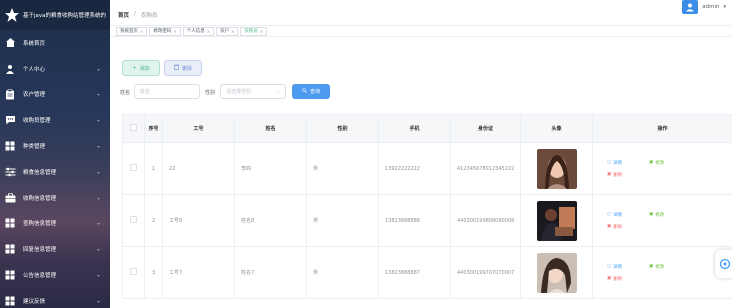  Describe the element at coordinates (198, 220) in the screenshot. I see `job-no-cell: 工号8` at that location.